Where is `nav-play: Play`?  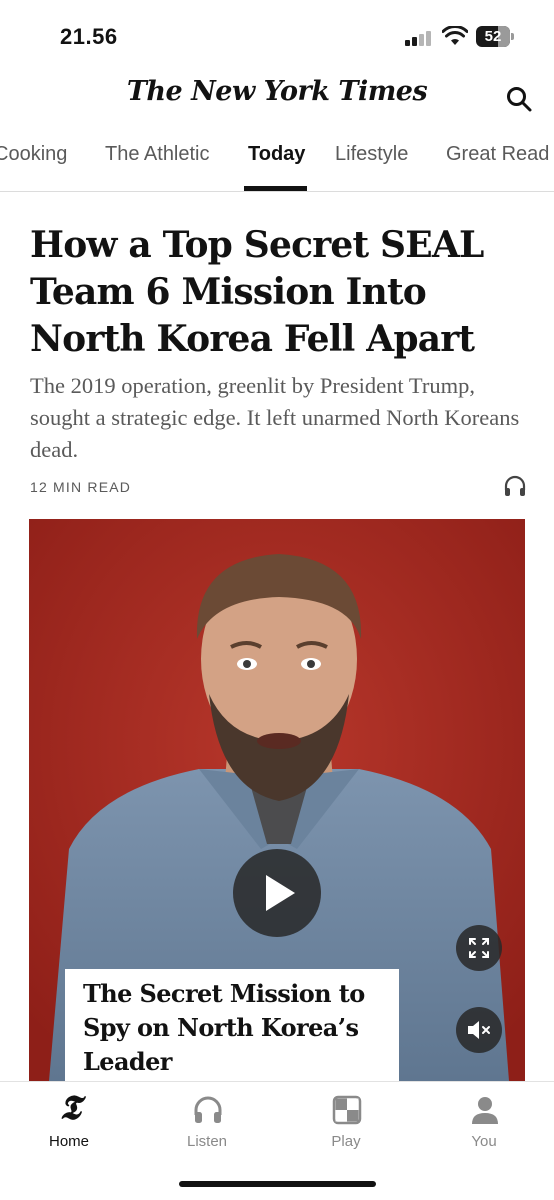
nav-play: Play is located at coordinates (346, 1122).